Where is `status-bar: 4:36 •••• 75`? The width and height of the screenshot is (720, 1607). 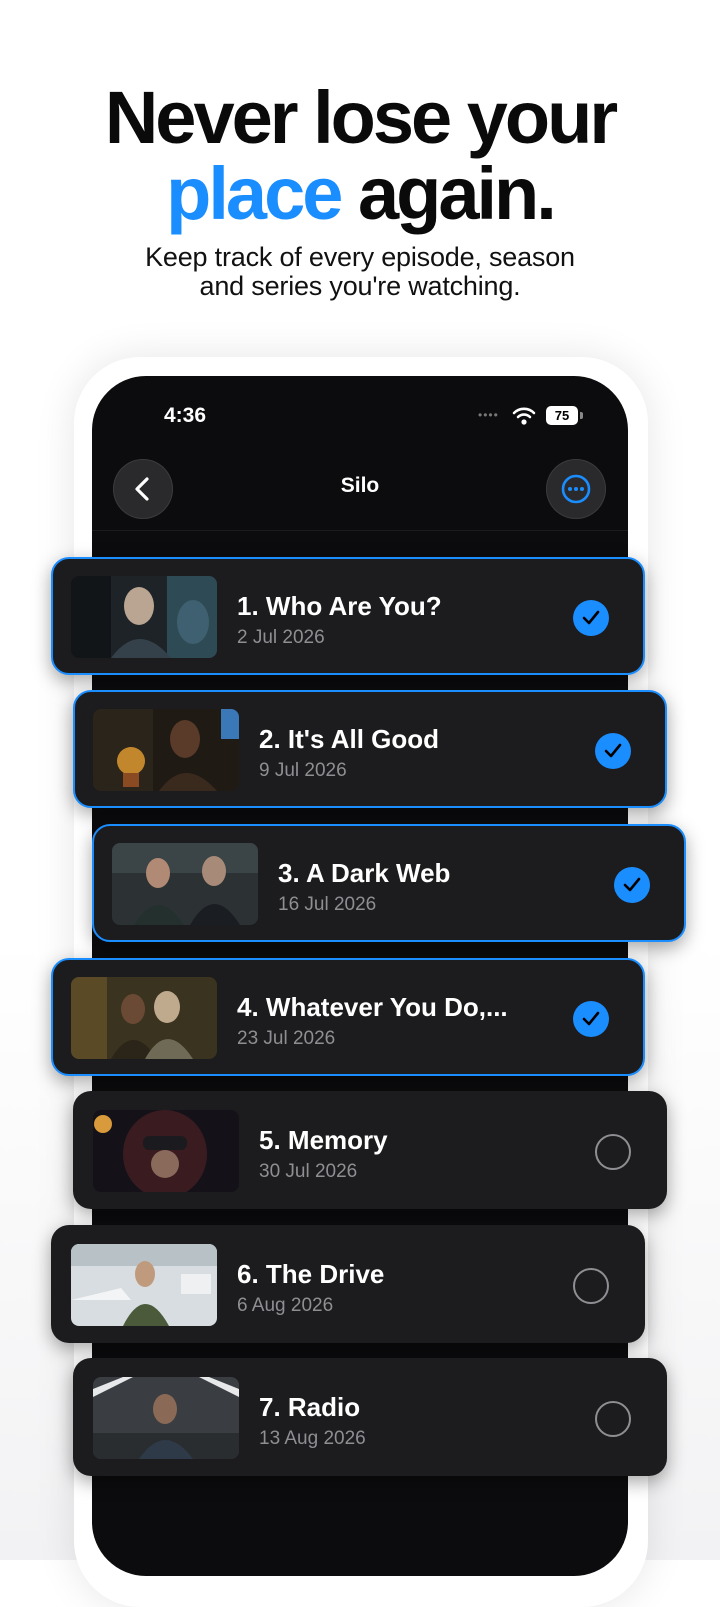
status-bar: 4:36 •••• 75 is located at coordinates (360, 420).